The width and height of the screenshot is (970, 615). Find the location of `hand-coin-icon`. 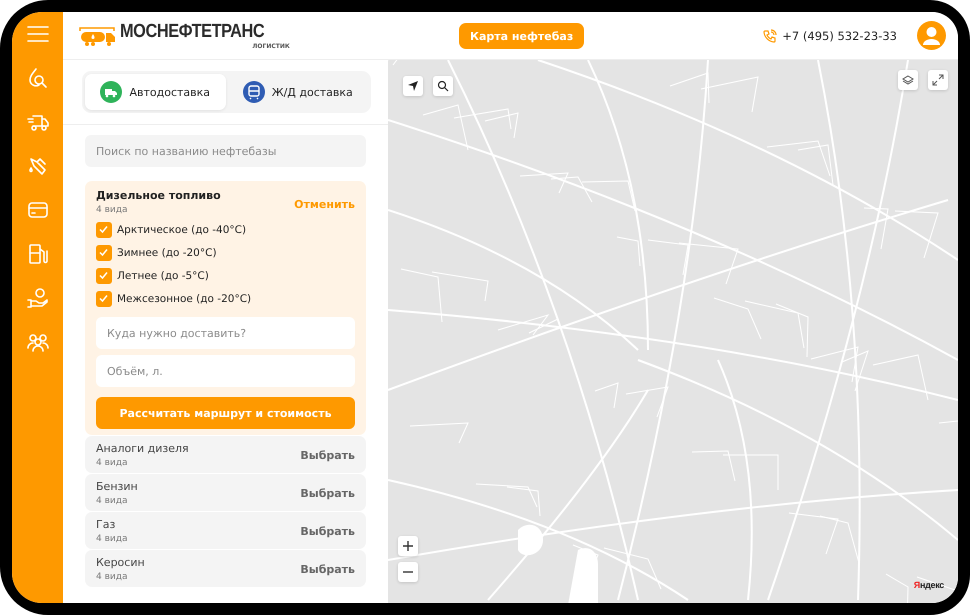

hand-coin-icon is located at coordinates (37, 298).